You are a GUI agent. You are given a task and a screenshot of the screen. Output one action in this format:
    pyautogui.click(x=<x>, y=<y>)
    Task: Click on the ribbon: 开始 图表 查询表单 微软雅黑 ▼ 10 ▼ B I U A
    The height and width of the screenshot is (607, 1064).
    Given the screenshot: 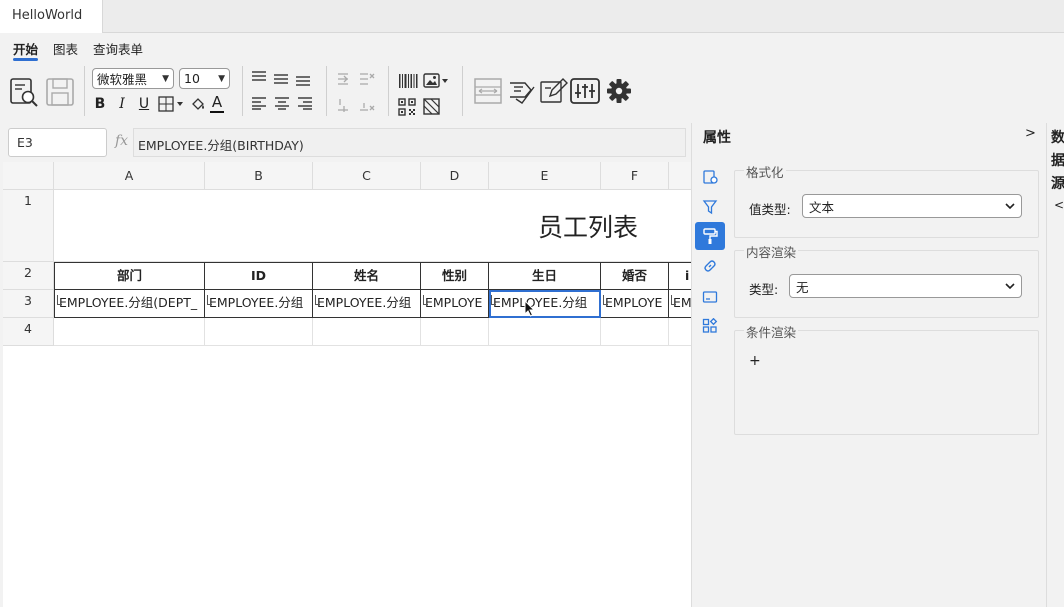 What is the action you would take?
    pyautogui.click(x=532, y=78)
    